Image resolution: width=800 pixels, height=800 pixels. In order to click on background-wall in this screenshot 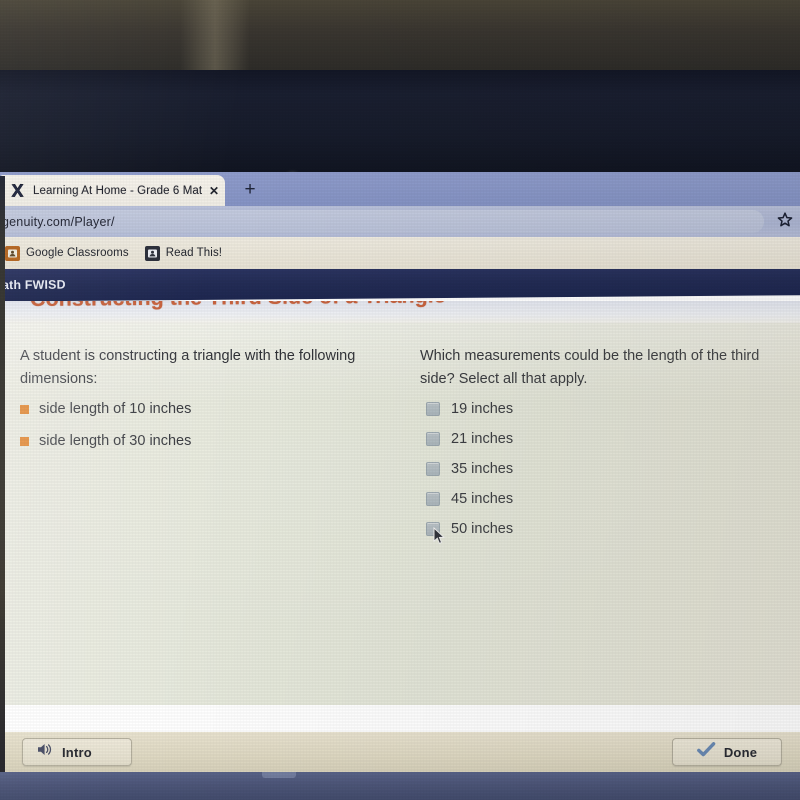, I will do `click(400, 39)`.